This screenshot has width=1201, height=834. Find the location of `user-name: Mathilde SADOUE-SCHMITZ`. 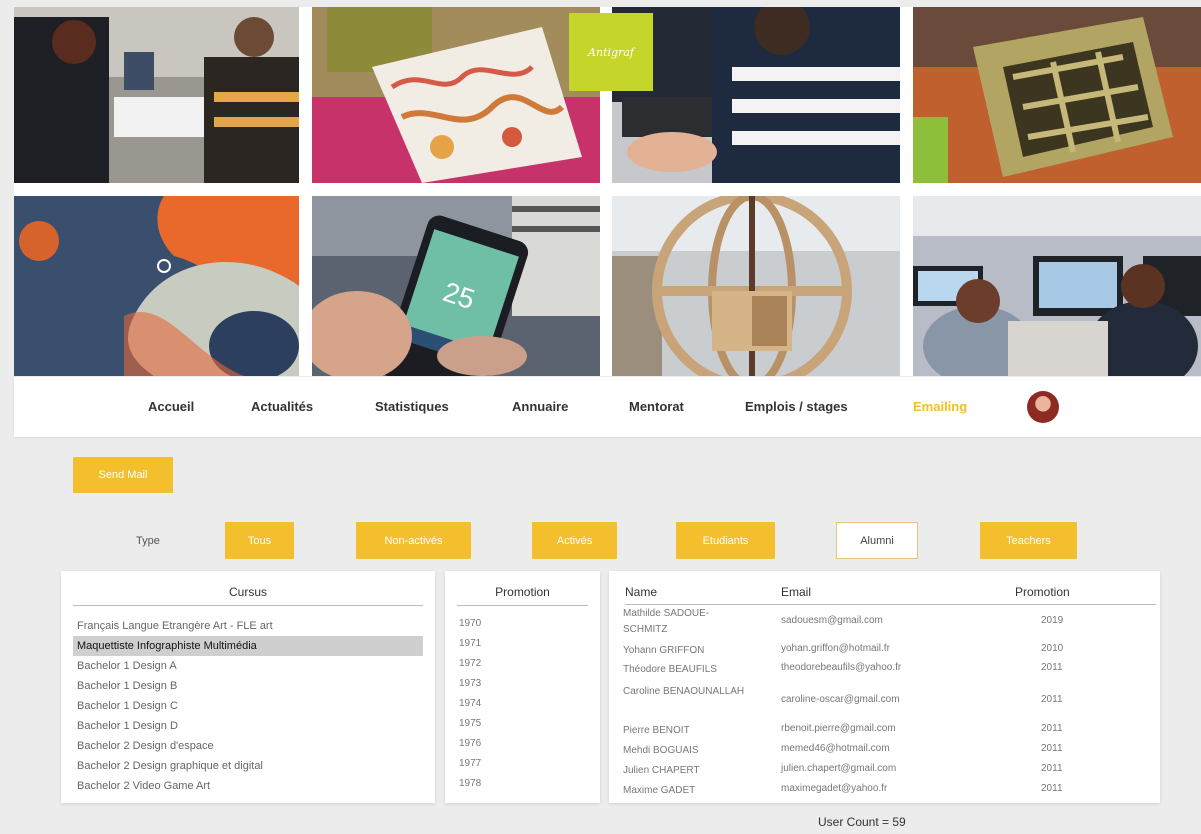

user-name: Mathilde SADOUE-SCHMITZ is located at coordinates (666, 621).